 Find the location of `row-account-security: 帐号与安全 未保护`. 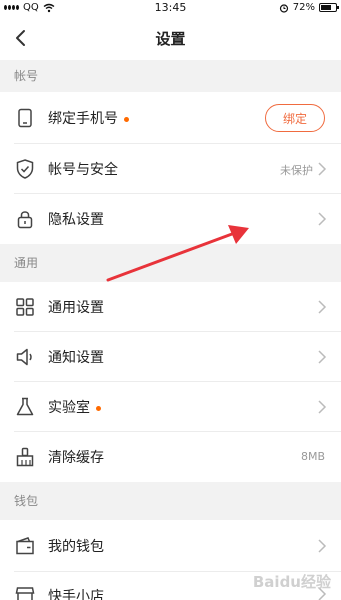

row-account-security: 帐号与安全 未保护 is located at coordinates (170, 169).